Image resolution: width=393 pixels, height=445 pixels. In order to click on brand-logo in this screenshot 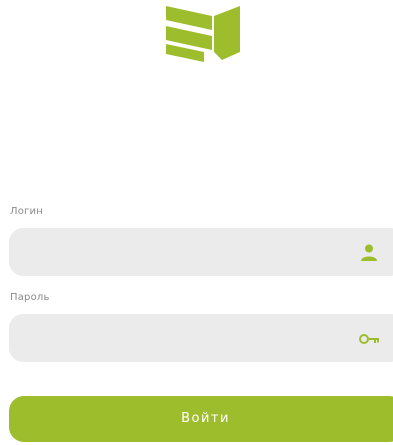, I will do `click(203, 34)`.